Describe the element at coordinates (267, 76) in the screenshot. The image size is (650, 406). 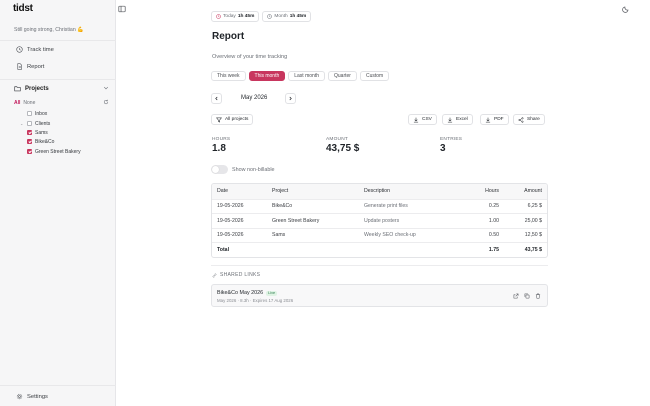
I see `tab-this-month: This month` at that location.